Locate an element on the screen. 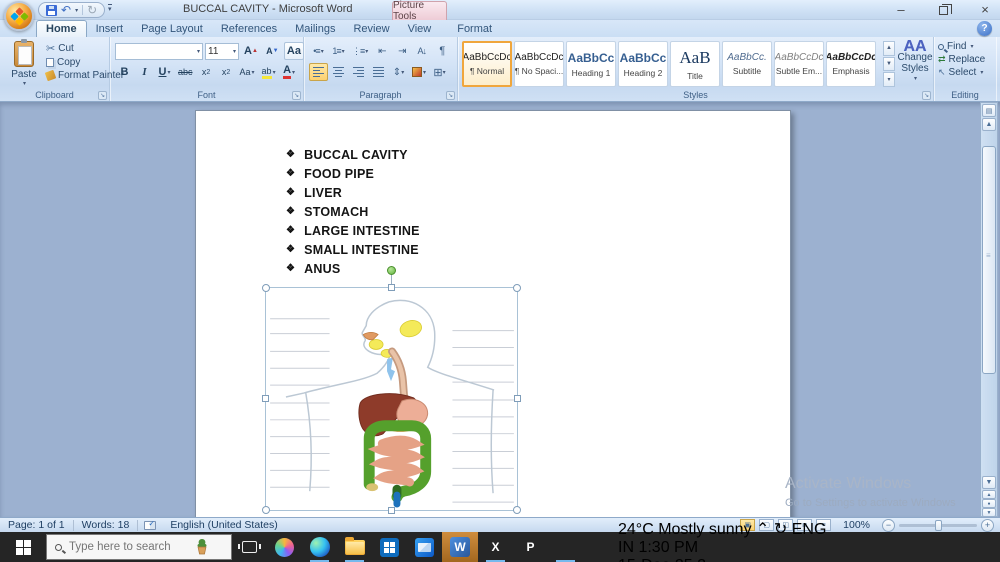 The height and width of the screenshot is (562, 1000). zoom-slider-handle is located at coordinates (938, 525).